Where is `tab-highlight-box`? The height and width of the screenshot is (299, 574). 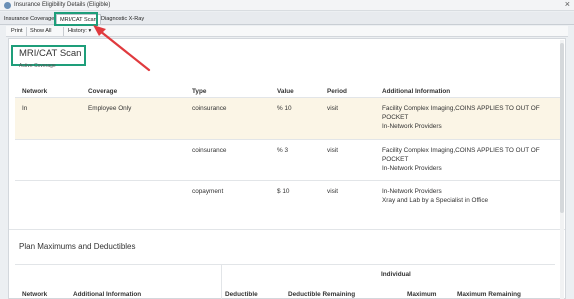 tab-highlight-box is located at coordinates (76, 19).